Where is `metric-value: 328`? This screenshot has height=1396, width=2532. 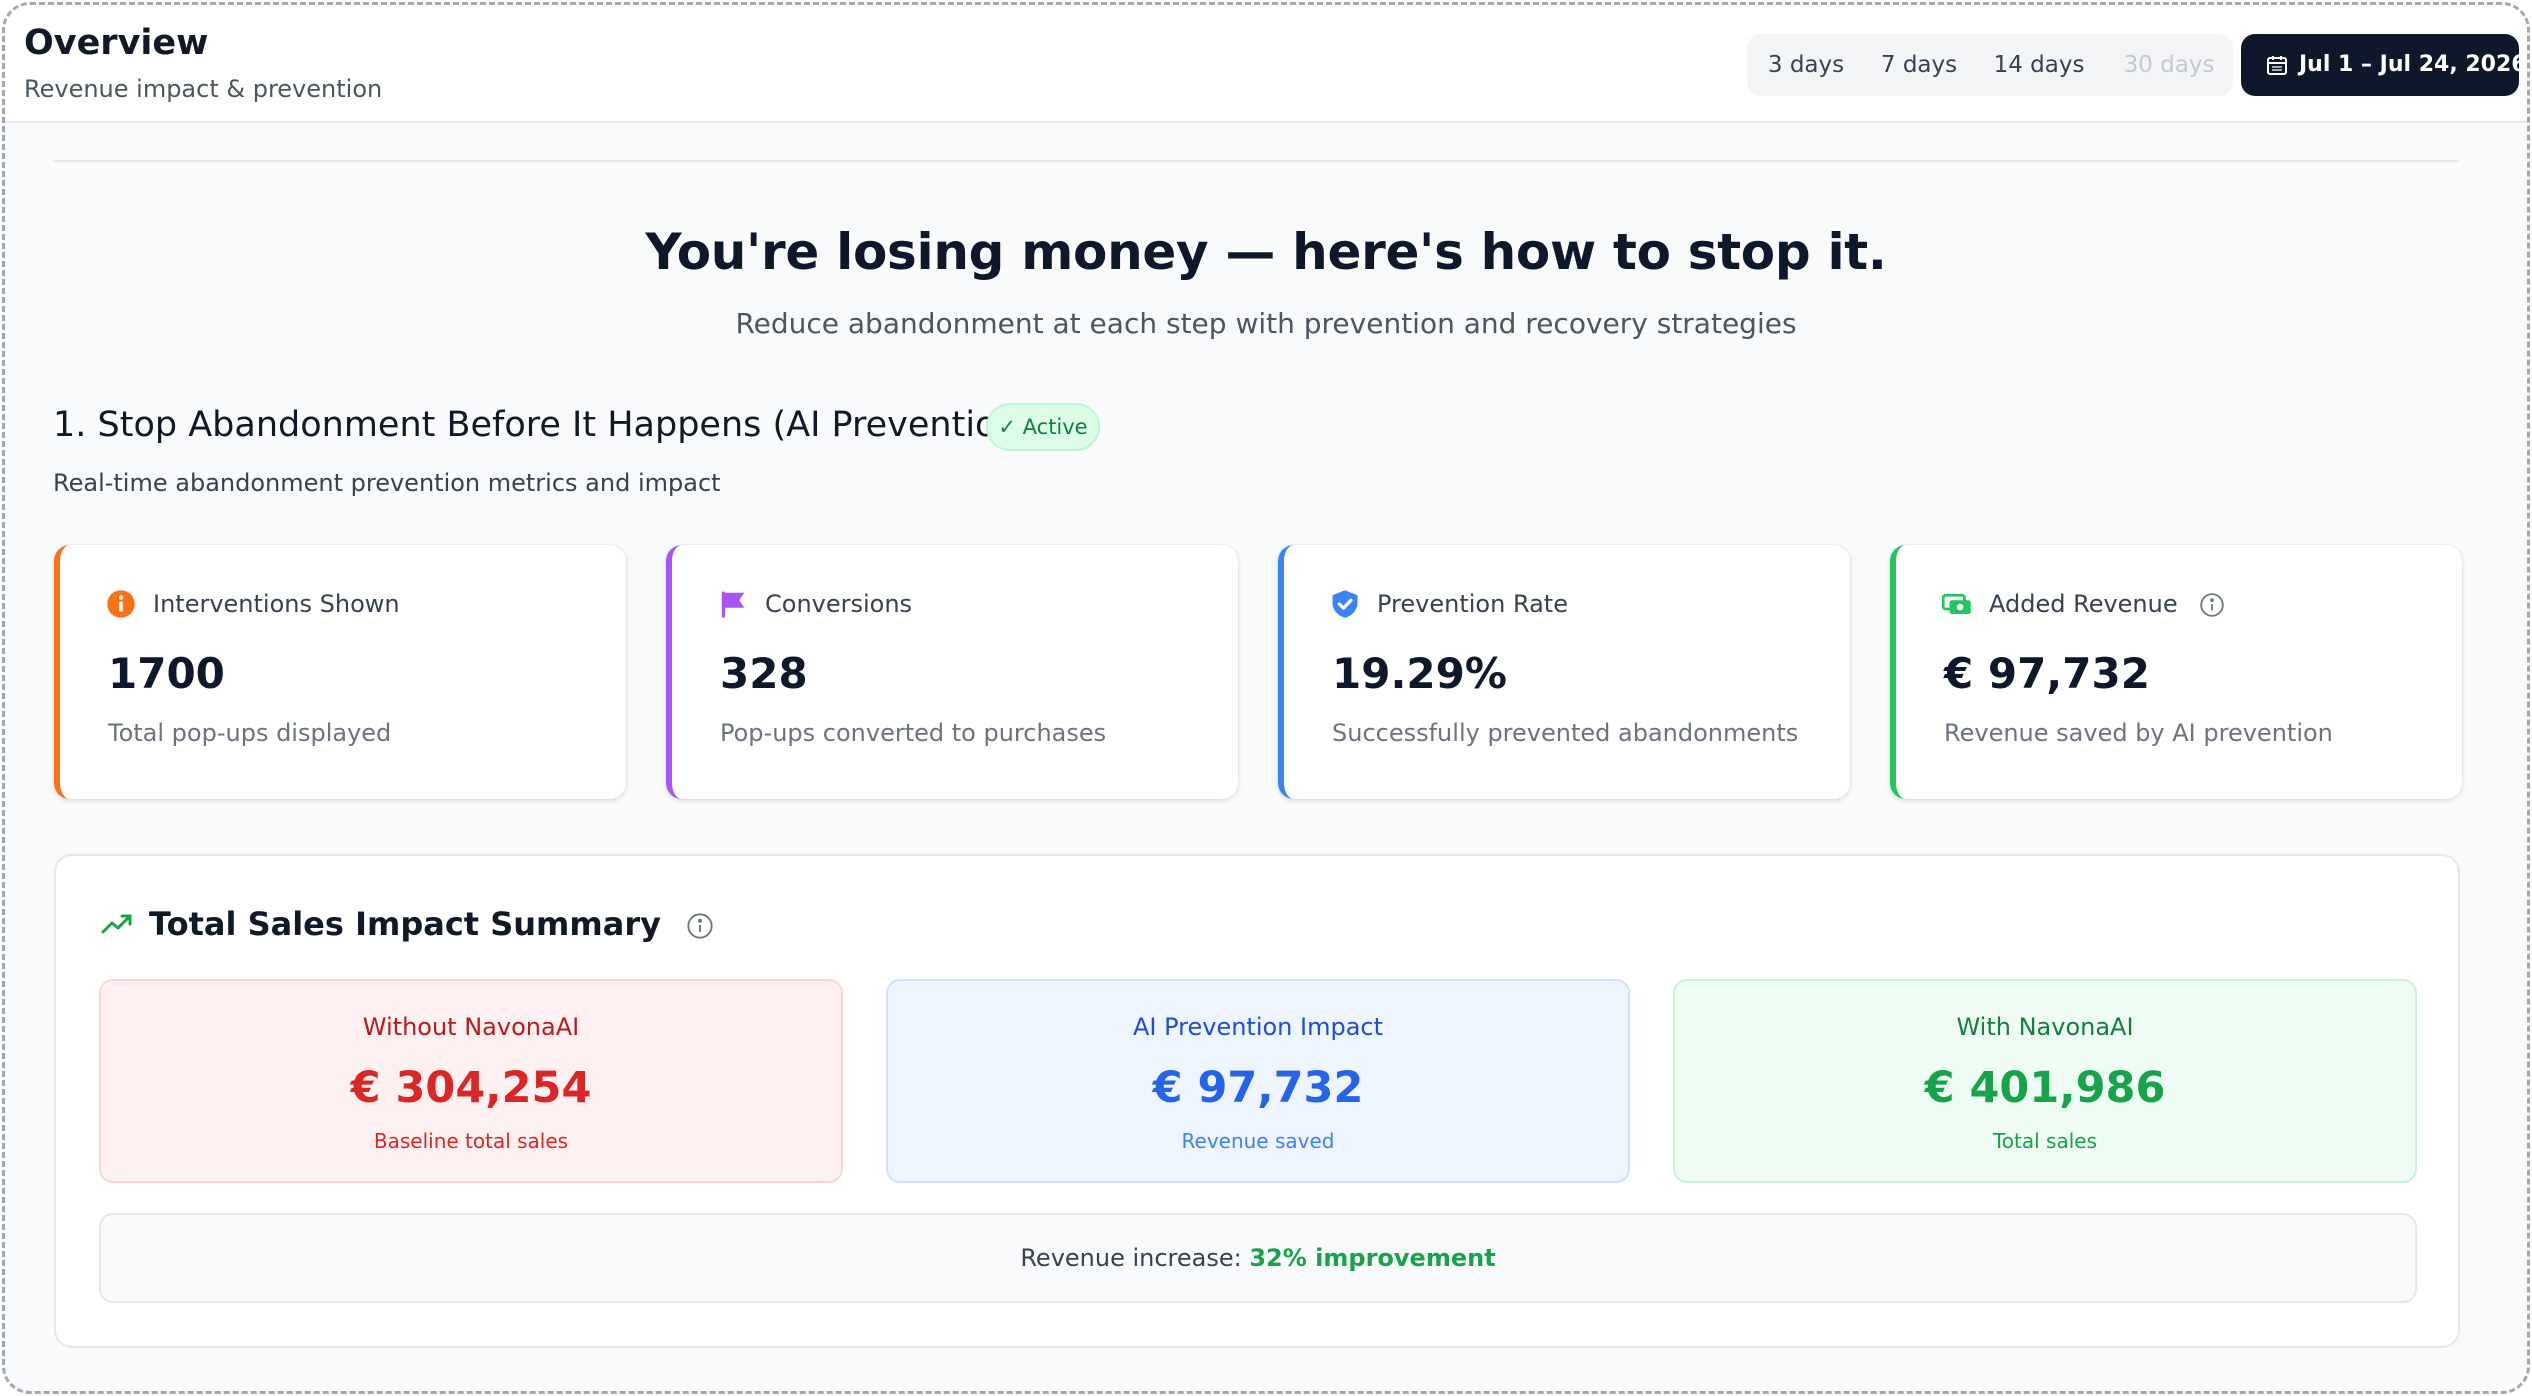
metric-value: 328 is located at coordinates (764, 673).